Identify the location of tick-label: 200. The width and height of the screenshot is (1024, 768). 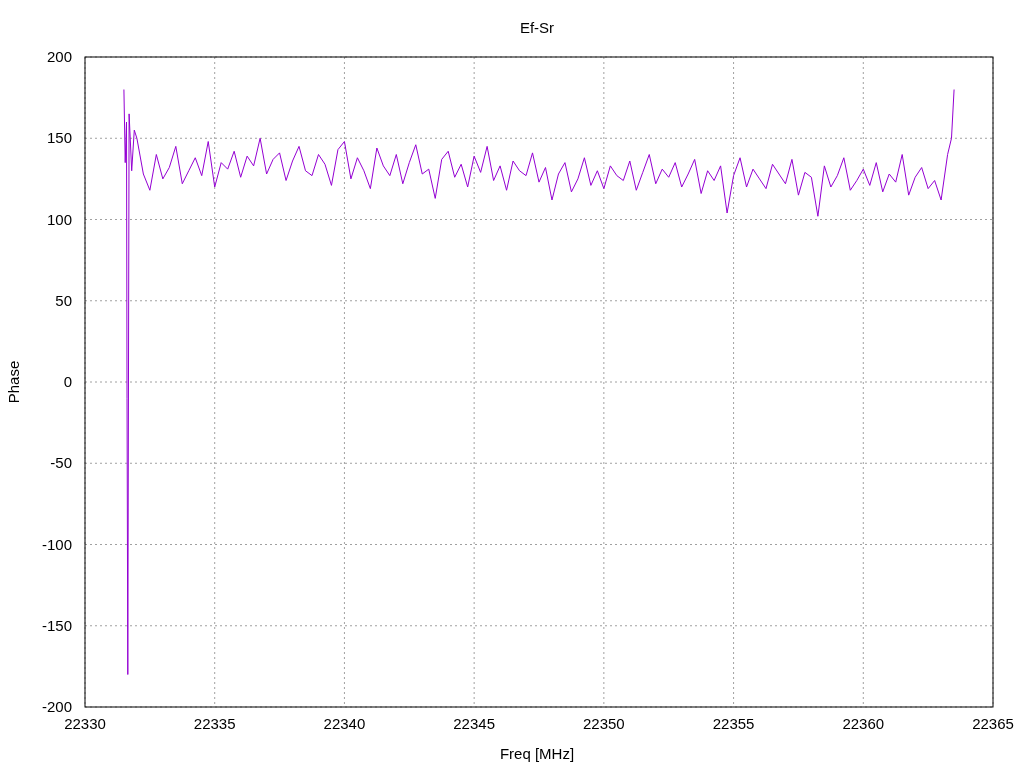
(59, 56).